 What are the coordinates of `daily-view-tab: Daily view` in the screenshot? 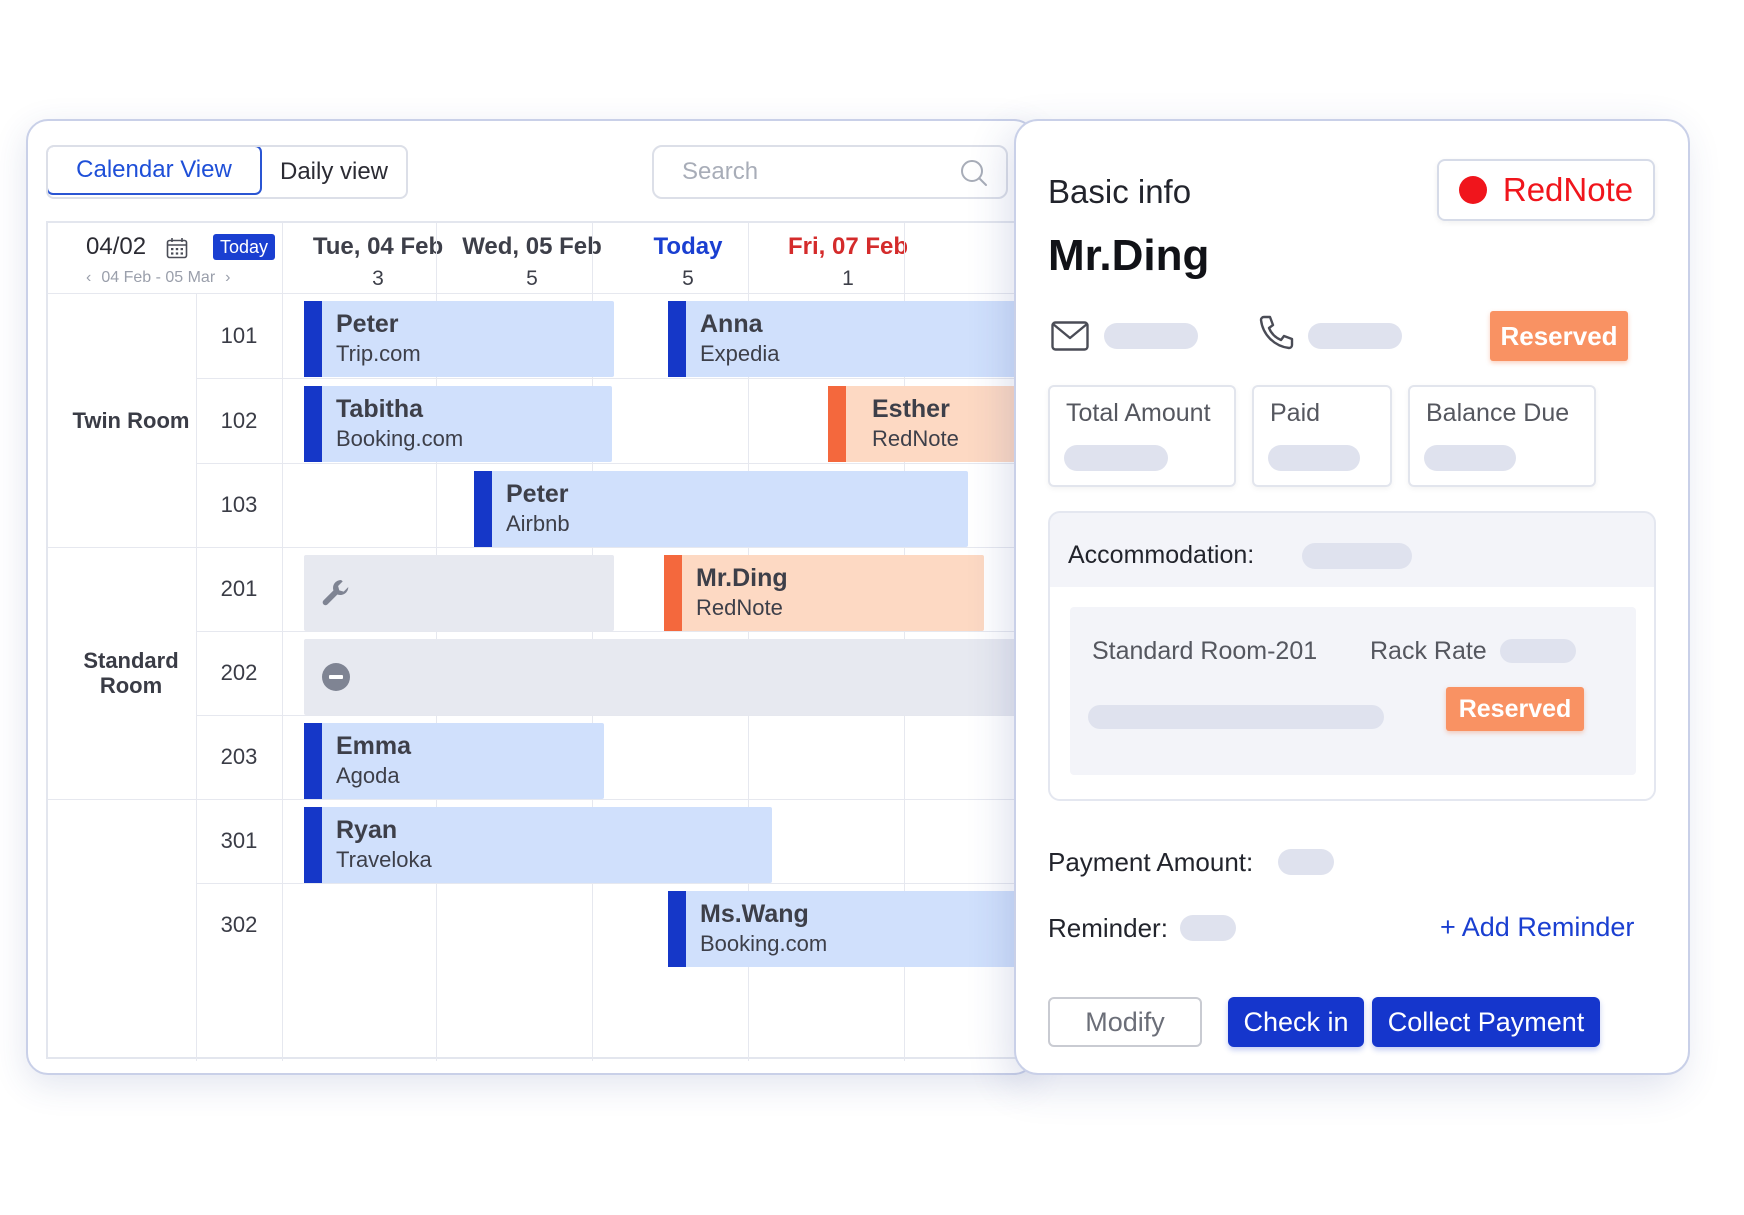 It's located at (334, 172).